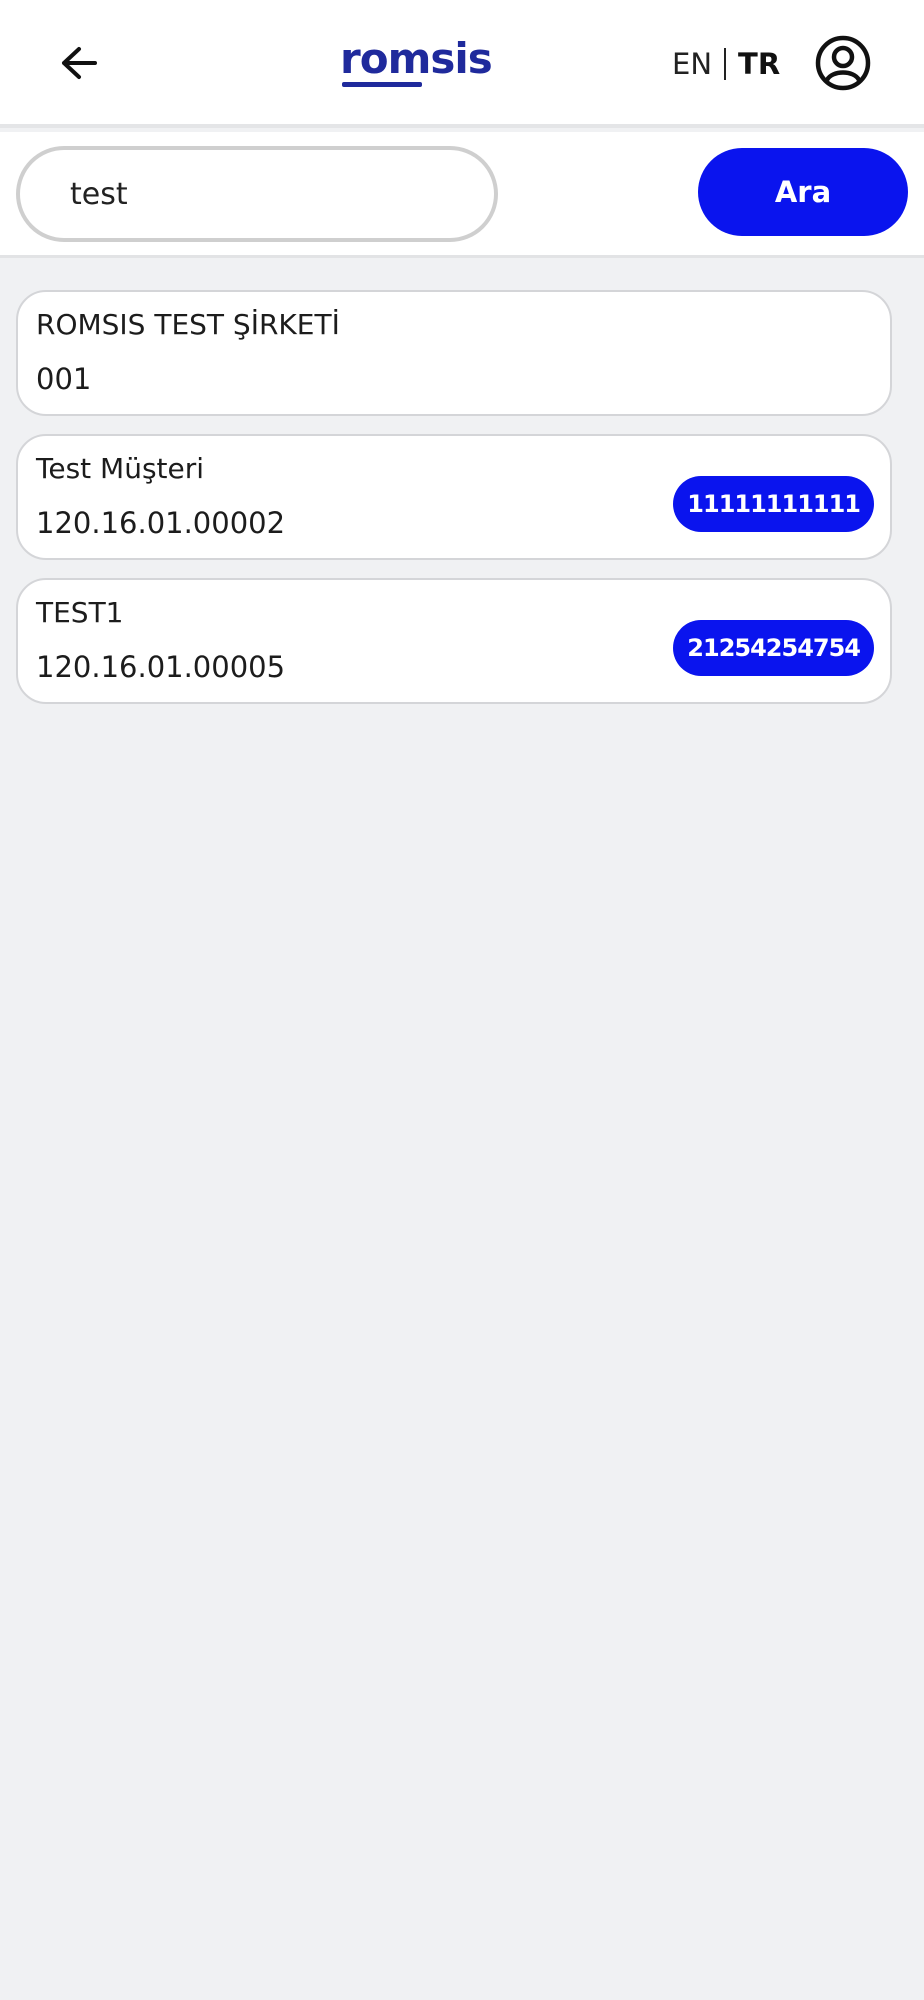 This screenshot has height=2000, width=924. I want to click on arrow-left-icon, so click(79, 63).